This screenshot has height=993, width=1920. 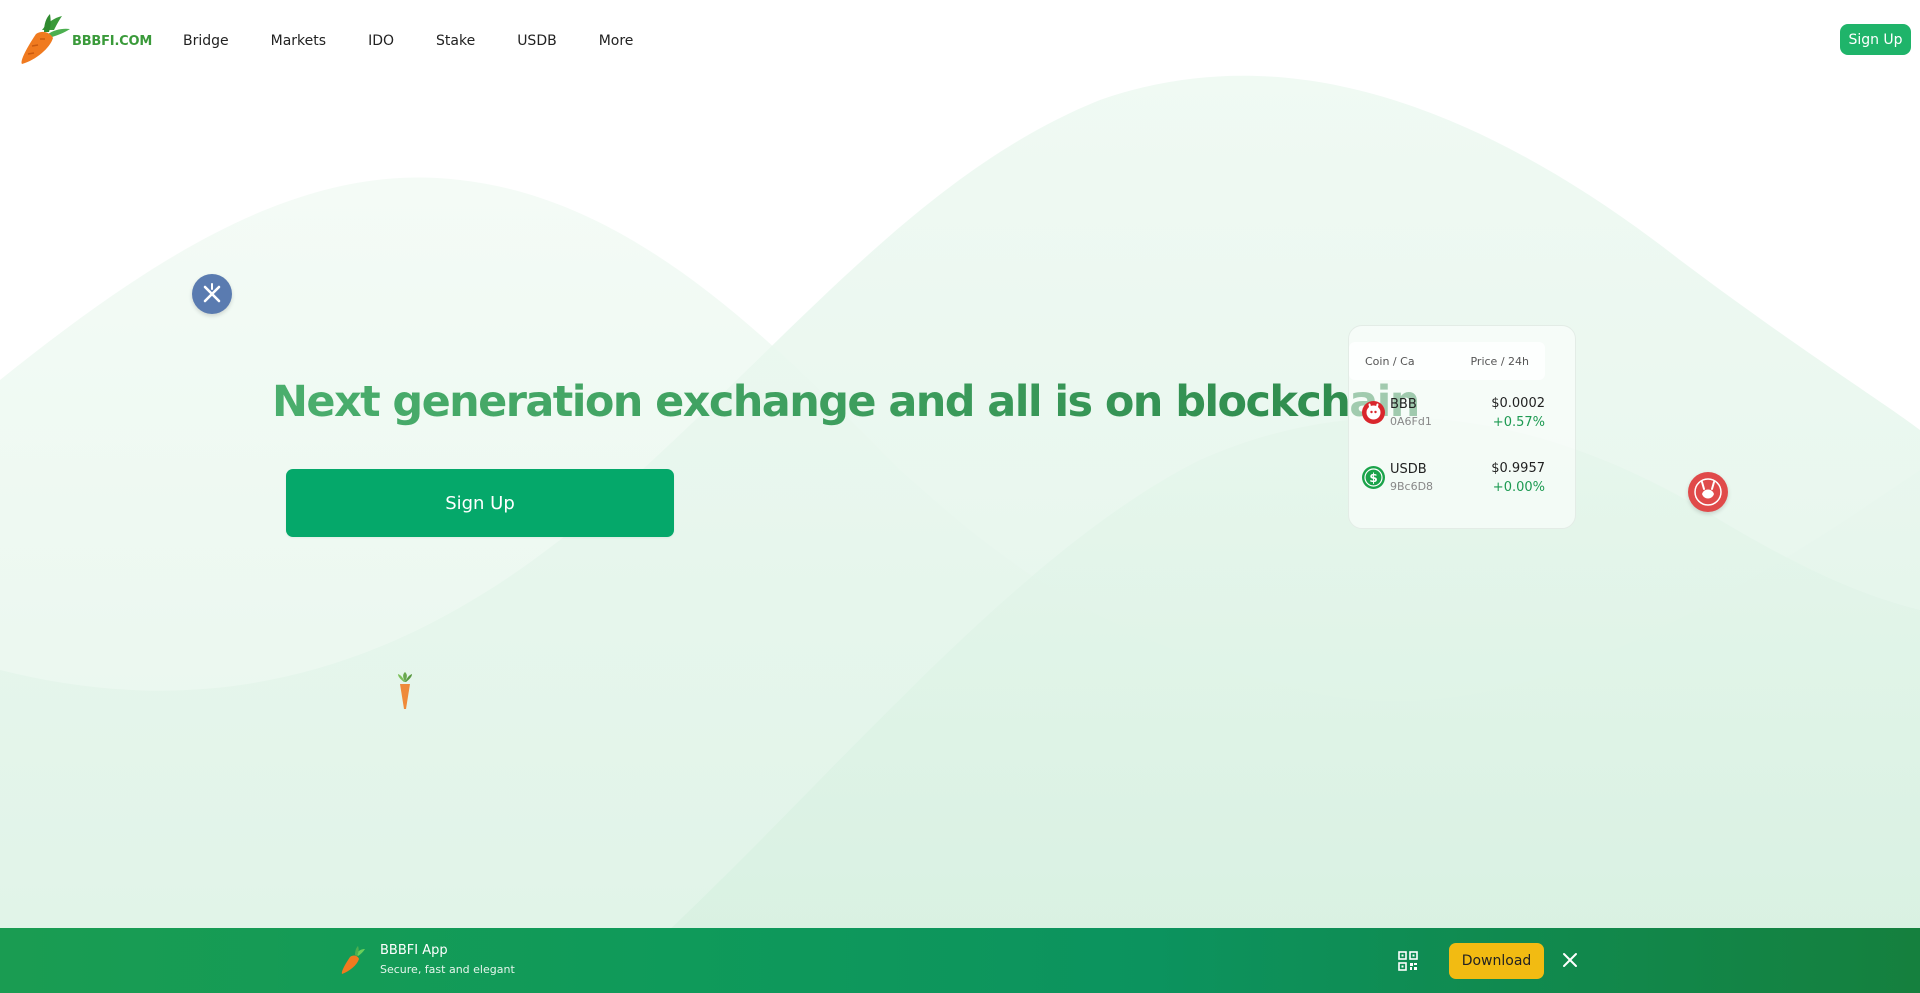 I want to click on nav-stake: Stake, so click(x=455, y=41).